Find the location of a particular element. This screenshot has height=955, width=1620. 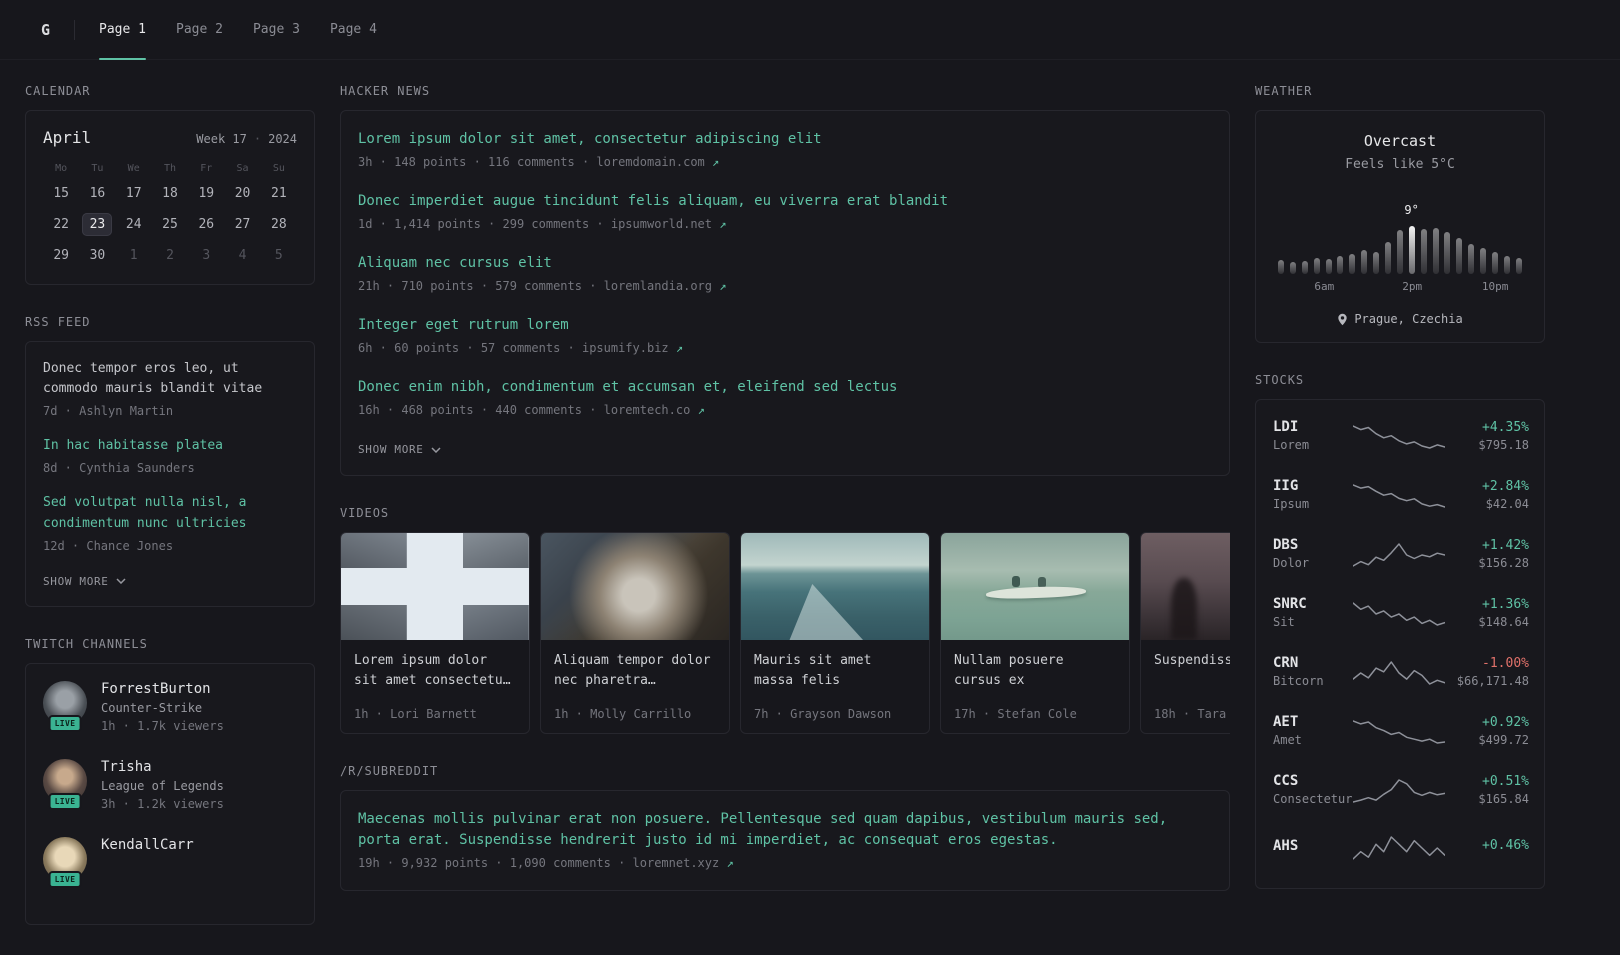

calendar-day: 16 is located at coordinates (97, 193).